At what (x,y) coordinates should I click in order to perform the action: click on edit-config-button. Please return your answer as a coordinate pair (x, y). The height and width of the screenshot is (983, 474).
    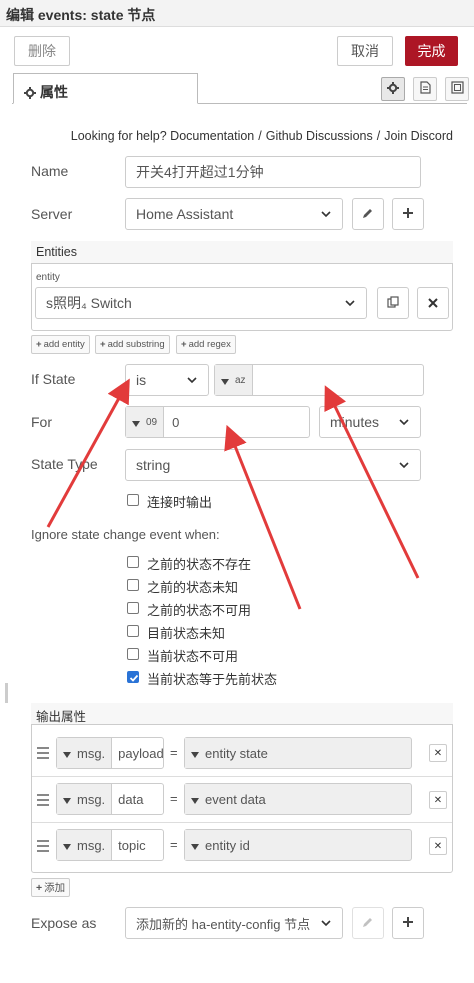
    Looking at the image, I should click on (368, 923).